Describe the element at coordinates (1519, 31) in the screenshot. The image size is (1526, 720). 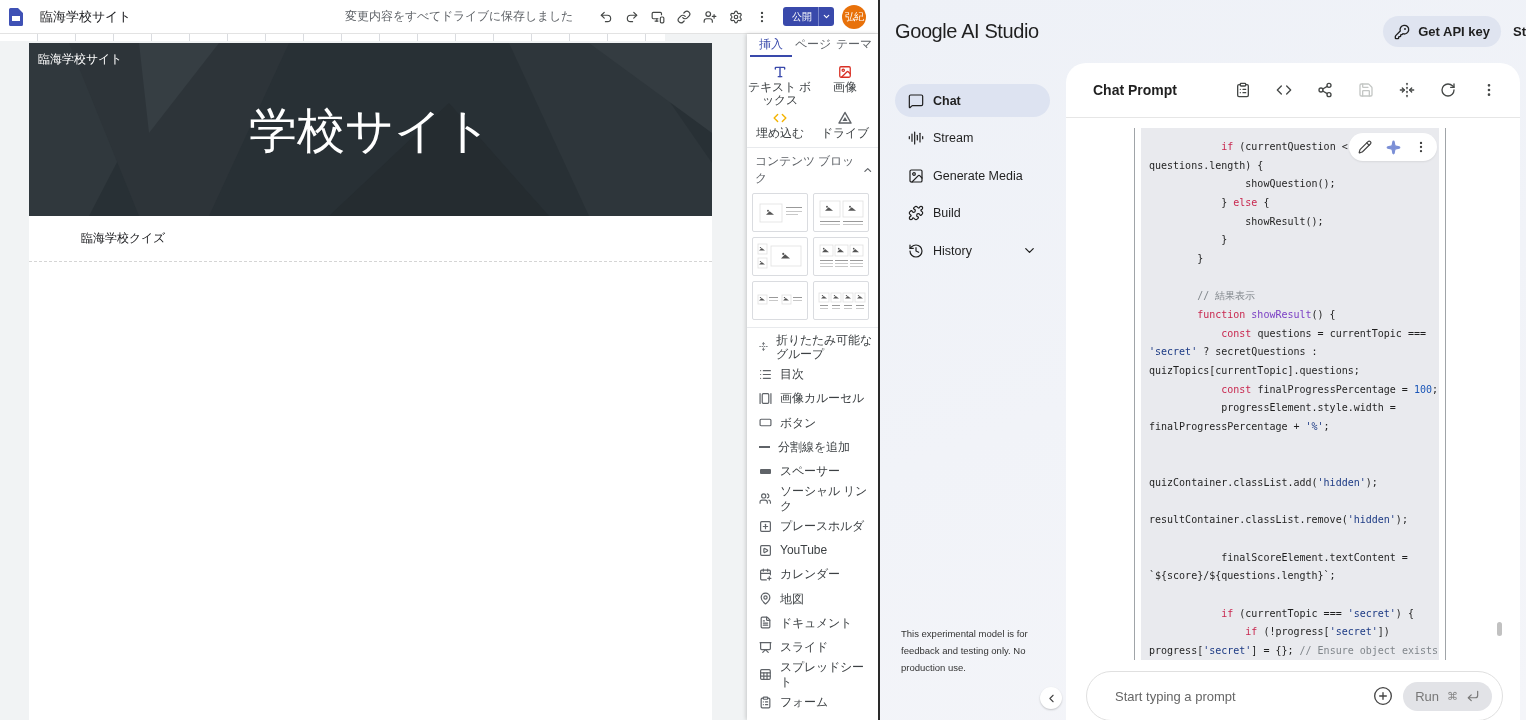
I see `nav-link: St` at that location.